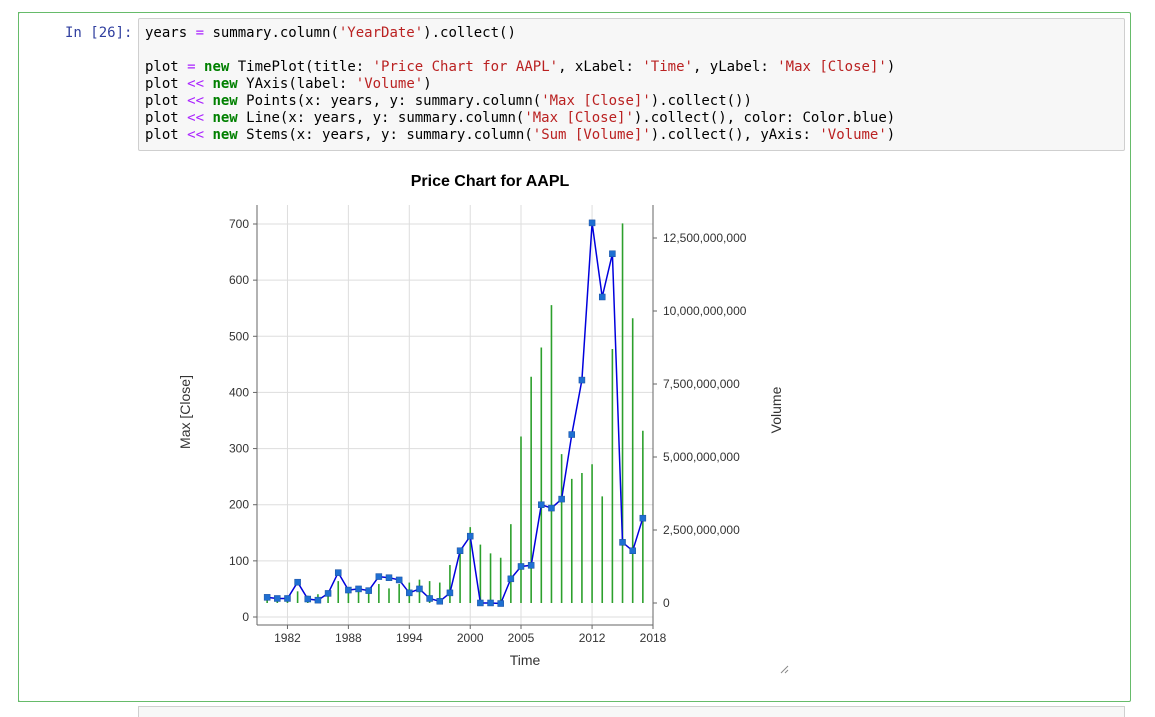 The height and width of the screenshot is (717, 1155). I want to click on y-tick-label: 200, so click(239, 505).